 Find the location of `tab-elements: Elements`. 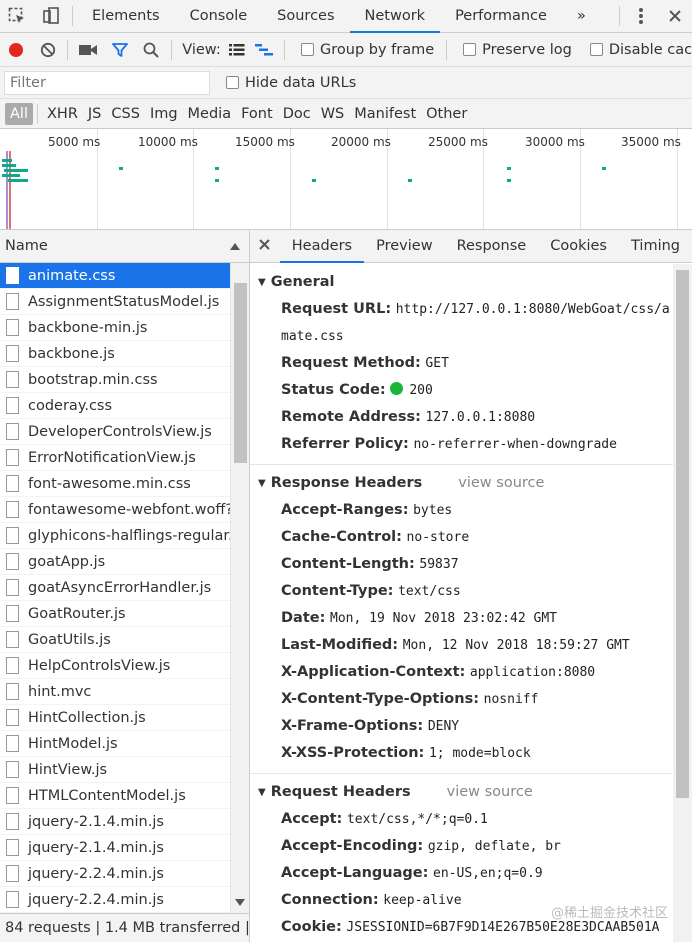

tab-elements: Elements is located at coordinates (126, 16).